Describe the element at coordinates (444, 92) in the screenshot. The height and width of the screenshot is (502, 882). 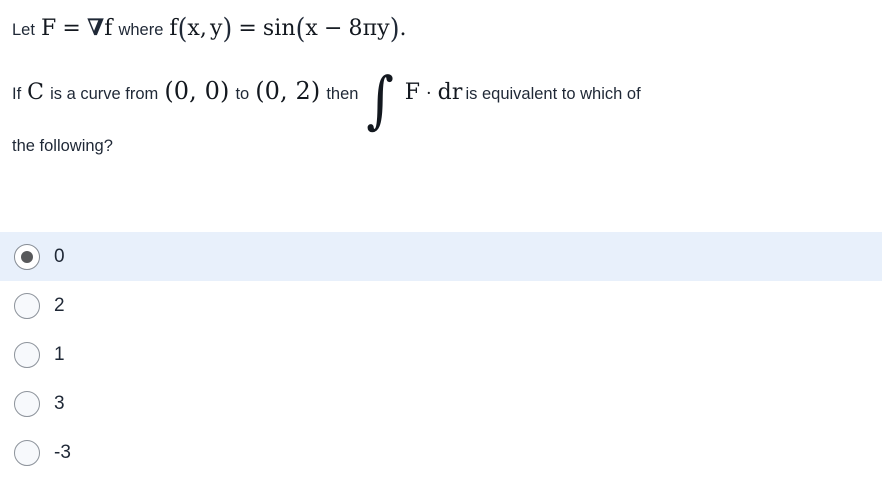
I see `math-d: d` at that location.